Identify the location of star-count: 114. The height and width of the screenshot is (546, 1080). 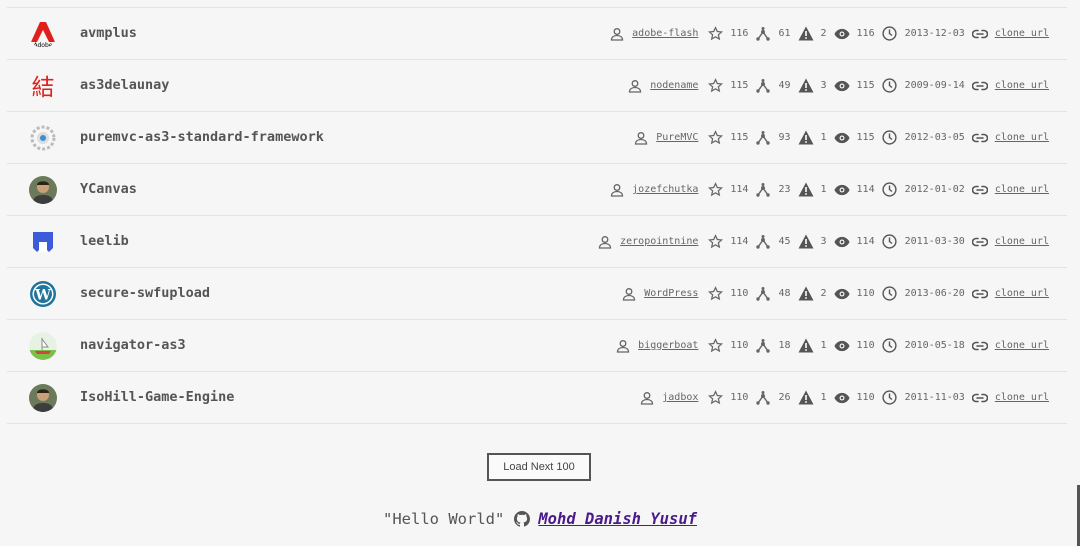
(739, 241).